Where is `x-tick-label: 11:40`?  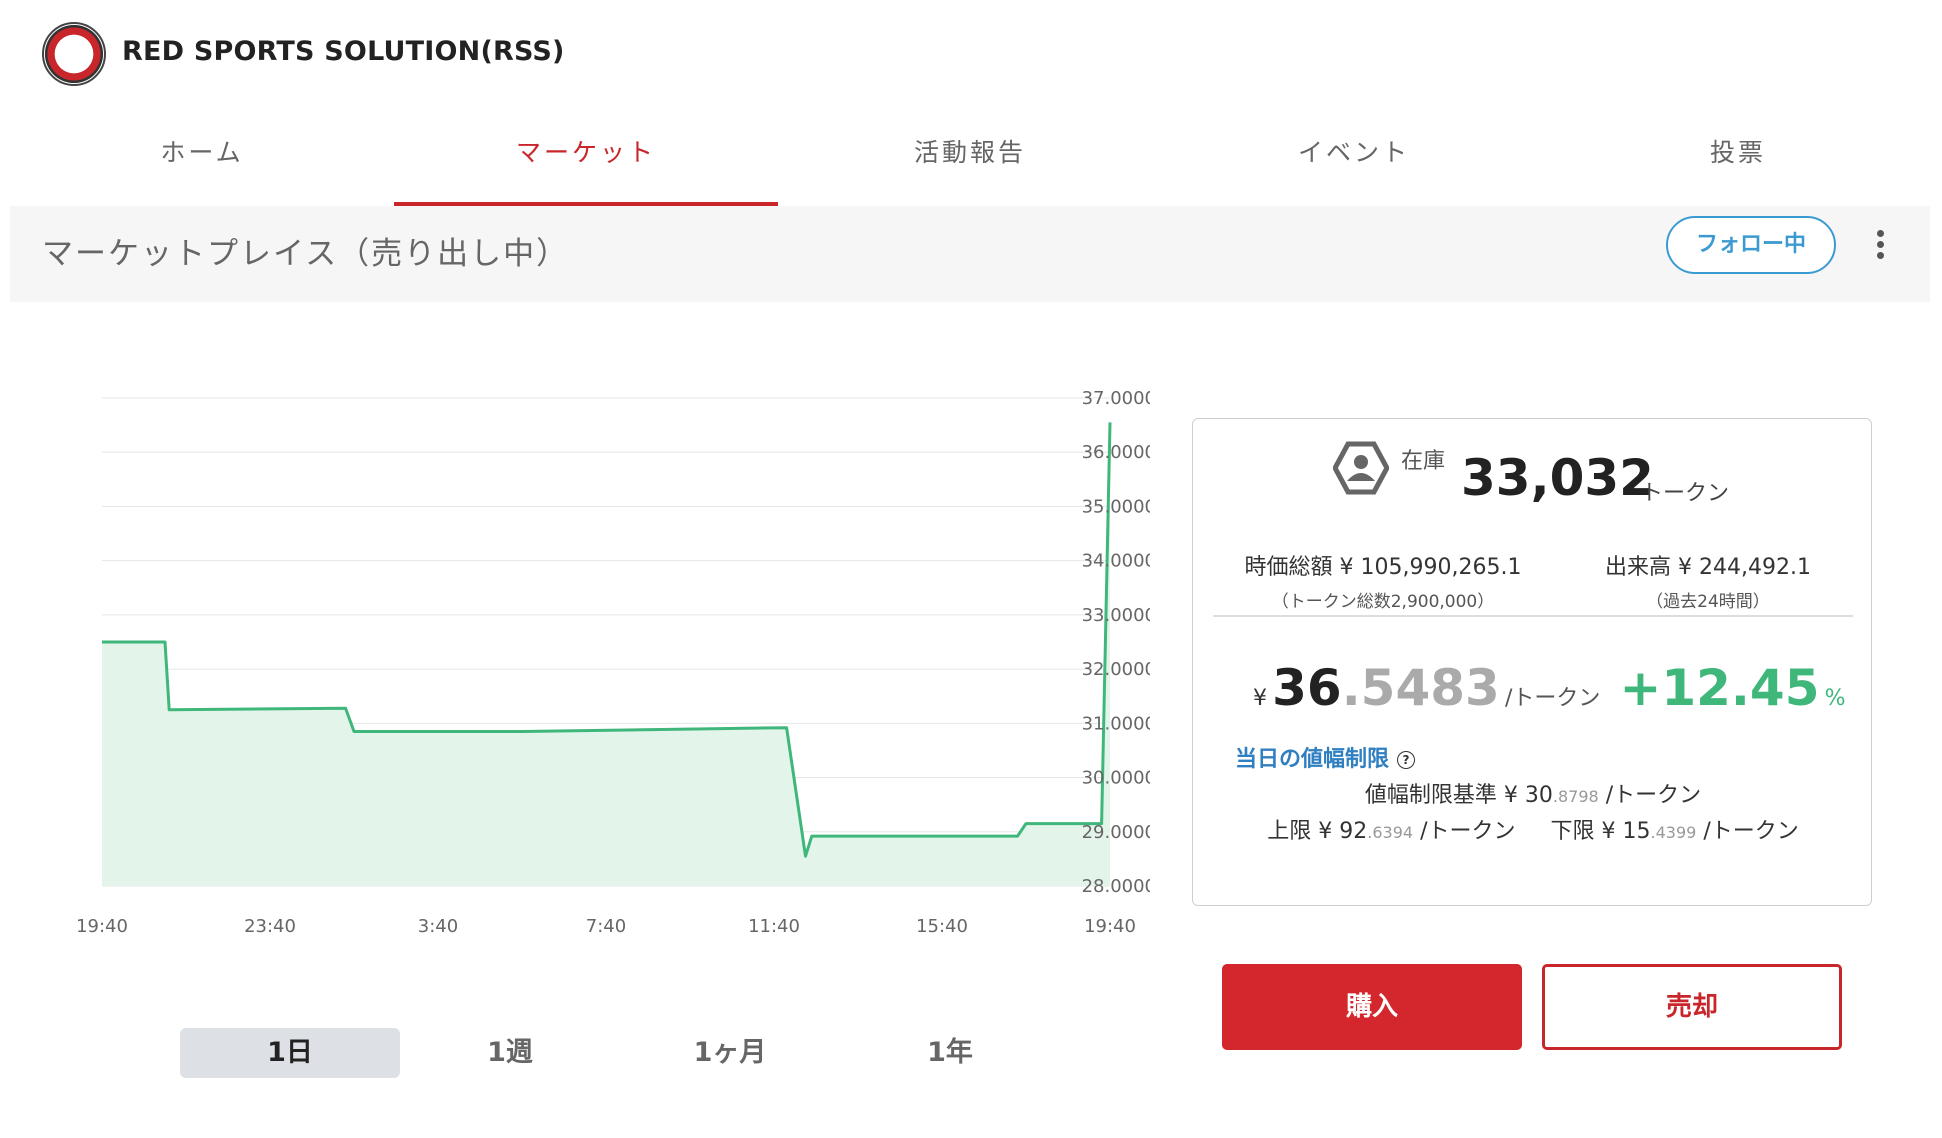
x-tick-label: 11:40 is located at coordinates (774, 926).